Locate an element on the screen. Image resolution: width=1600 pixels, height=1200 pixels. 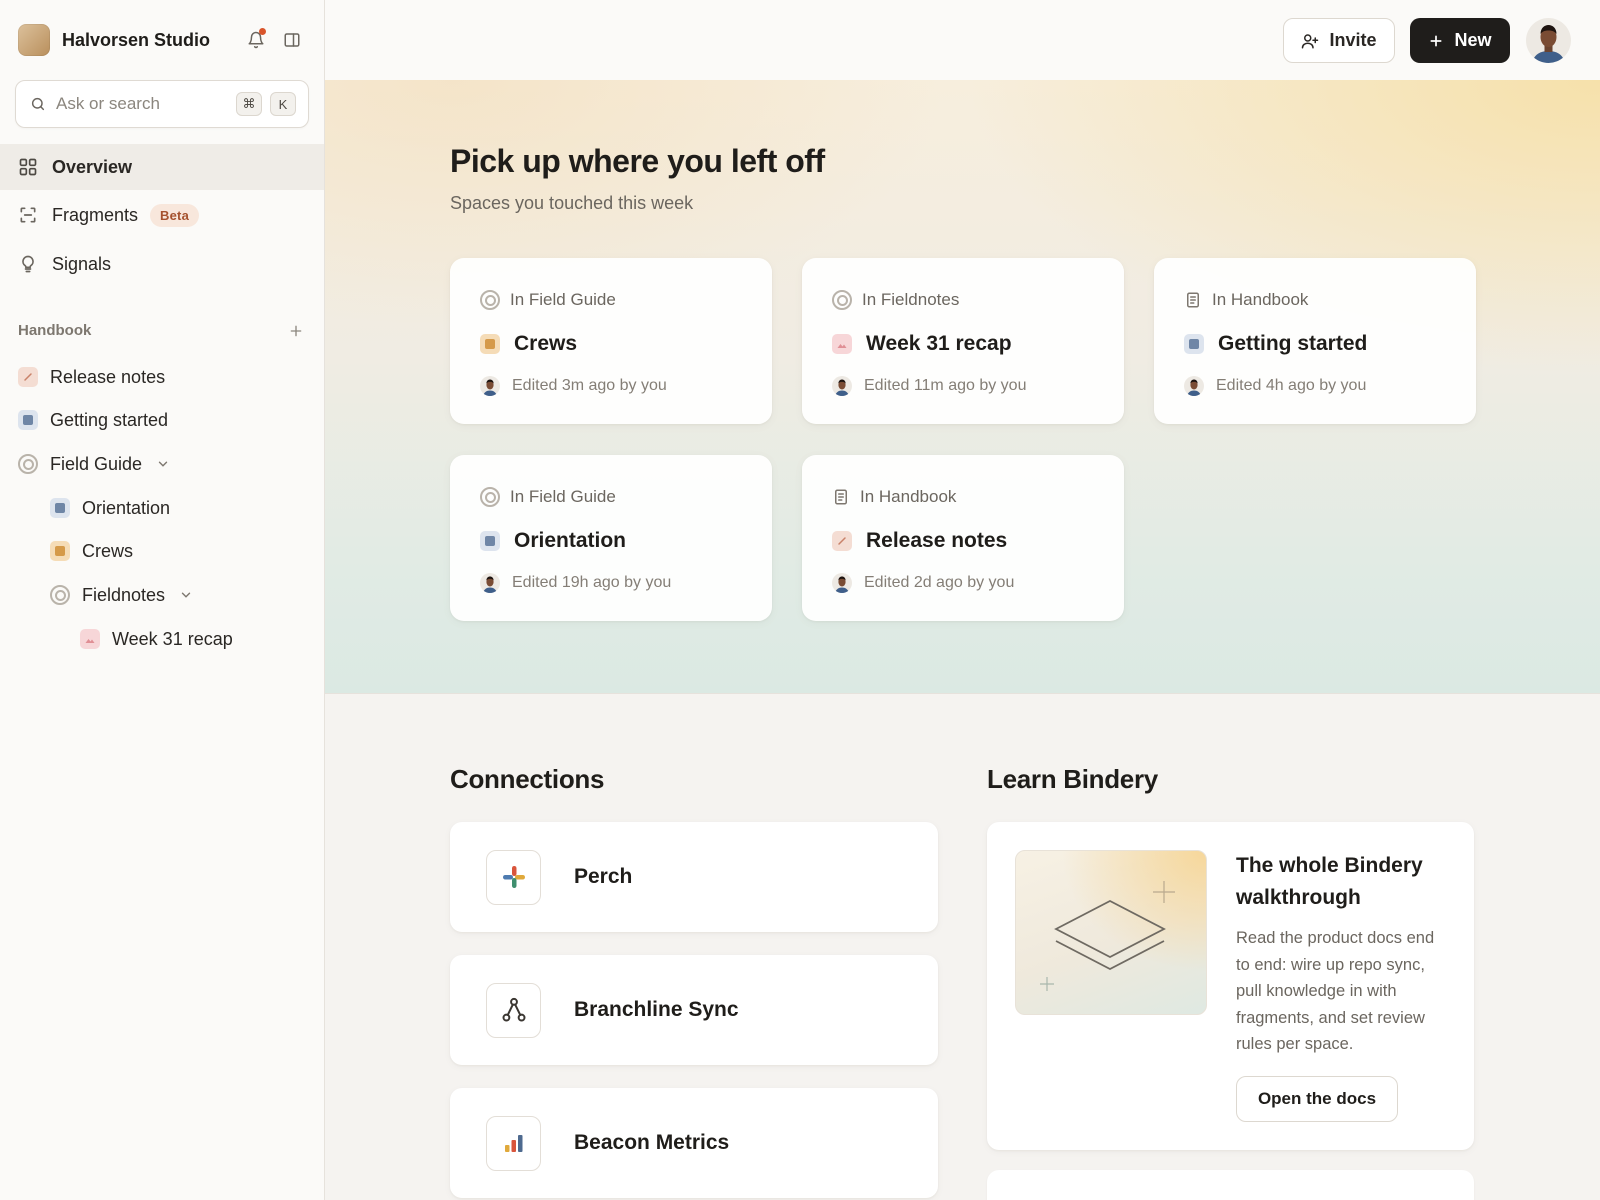
nav-item-label: Overview is located at coordinates (92, 166).